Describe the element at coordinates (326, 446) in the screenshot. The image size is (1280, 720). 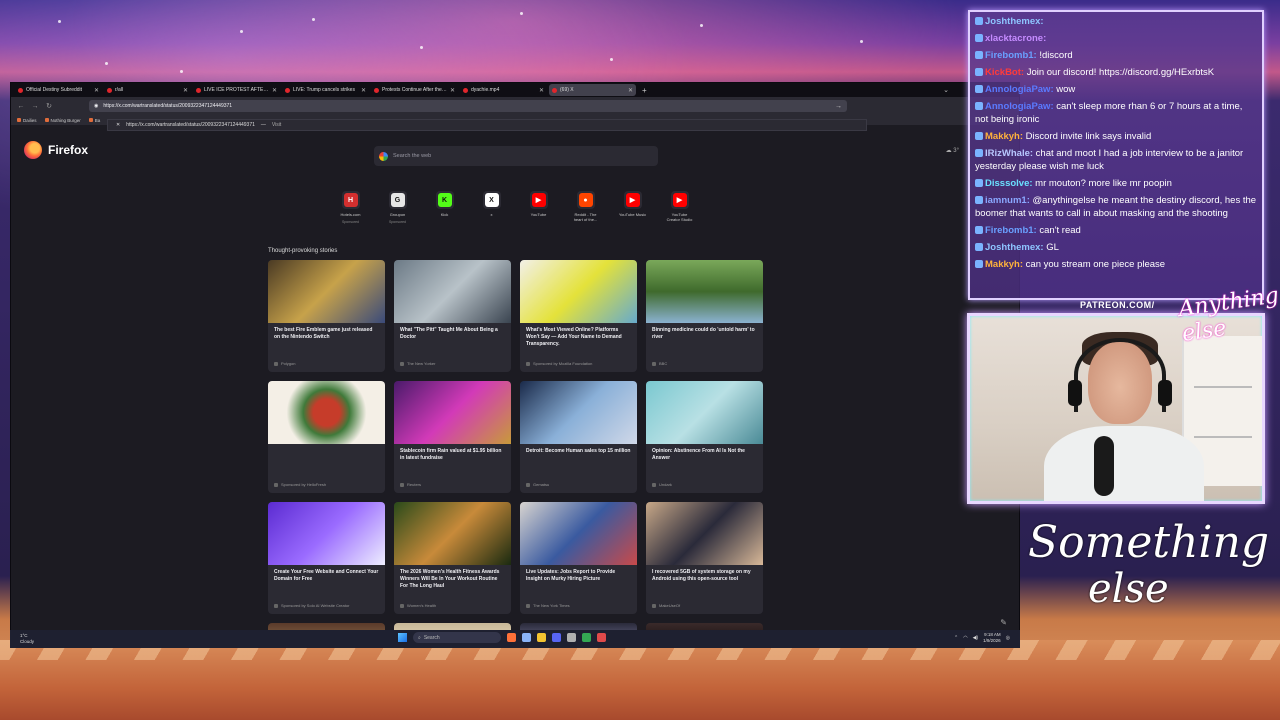
I see `story-title` at that location.